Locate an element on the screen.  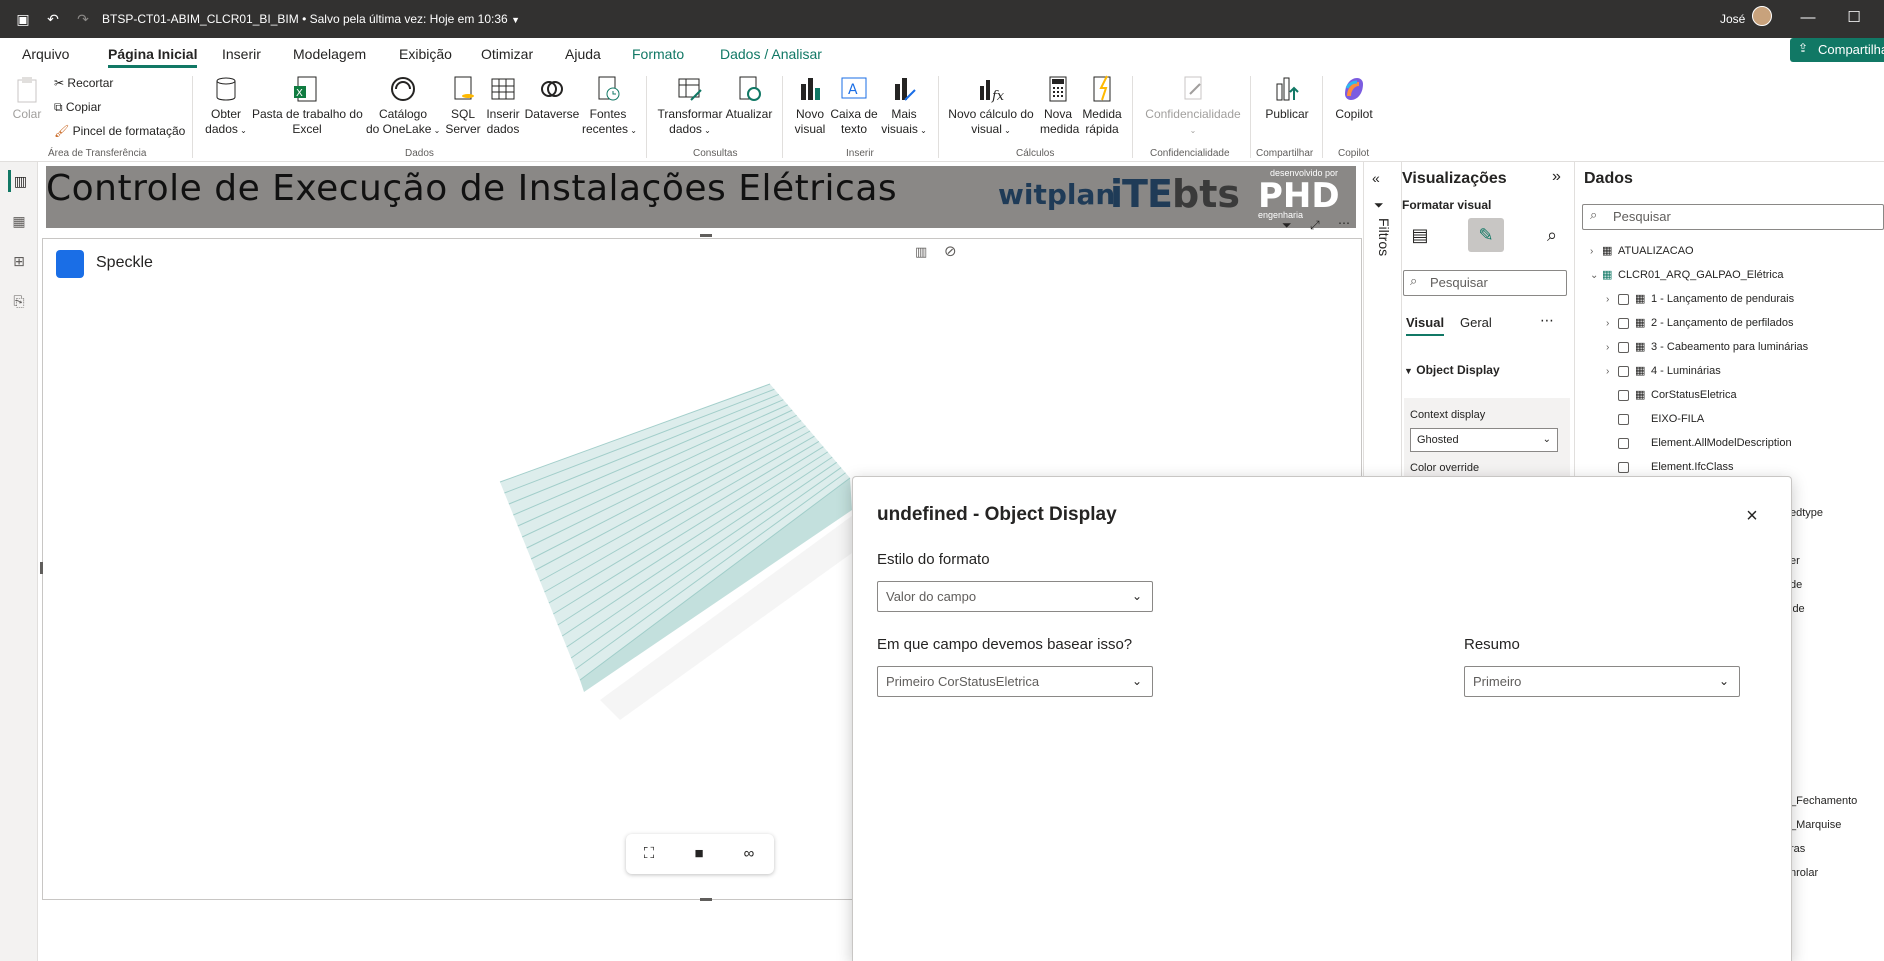
field-item: › ▦ 4 - Luminárias is located at coordinates (1663, 371).